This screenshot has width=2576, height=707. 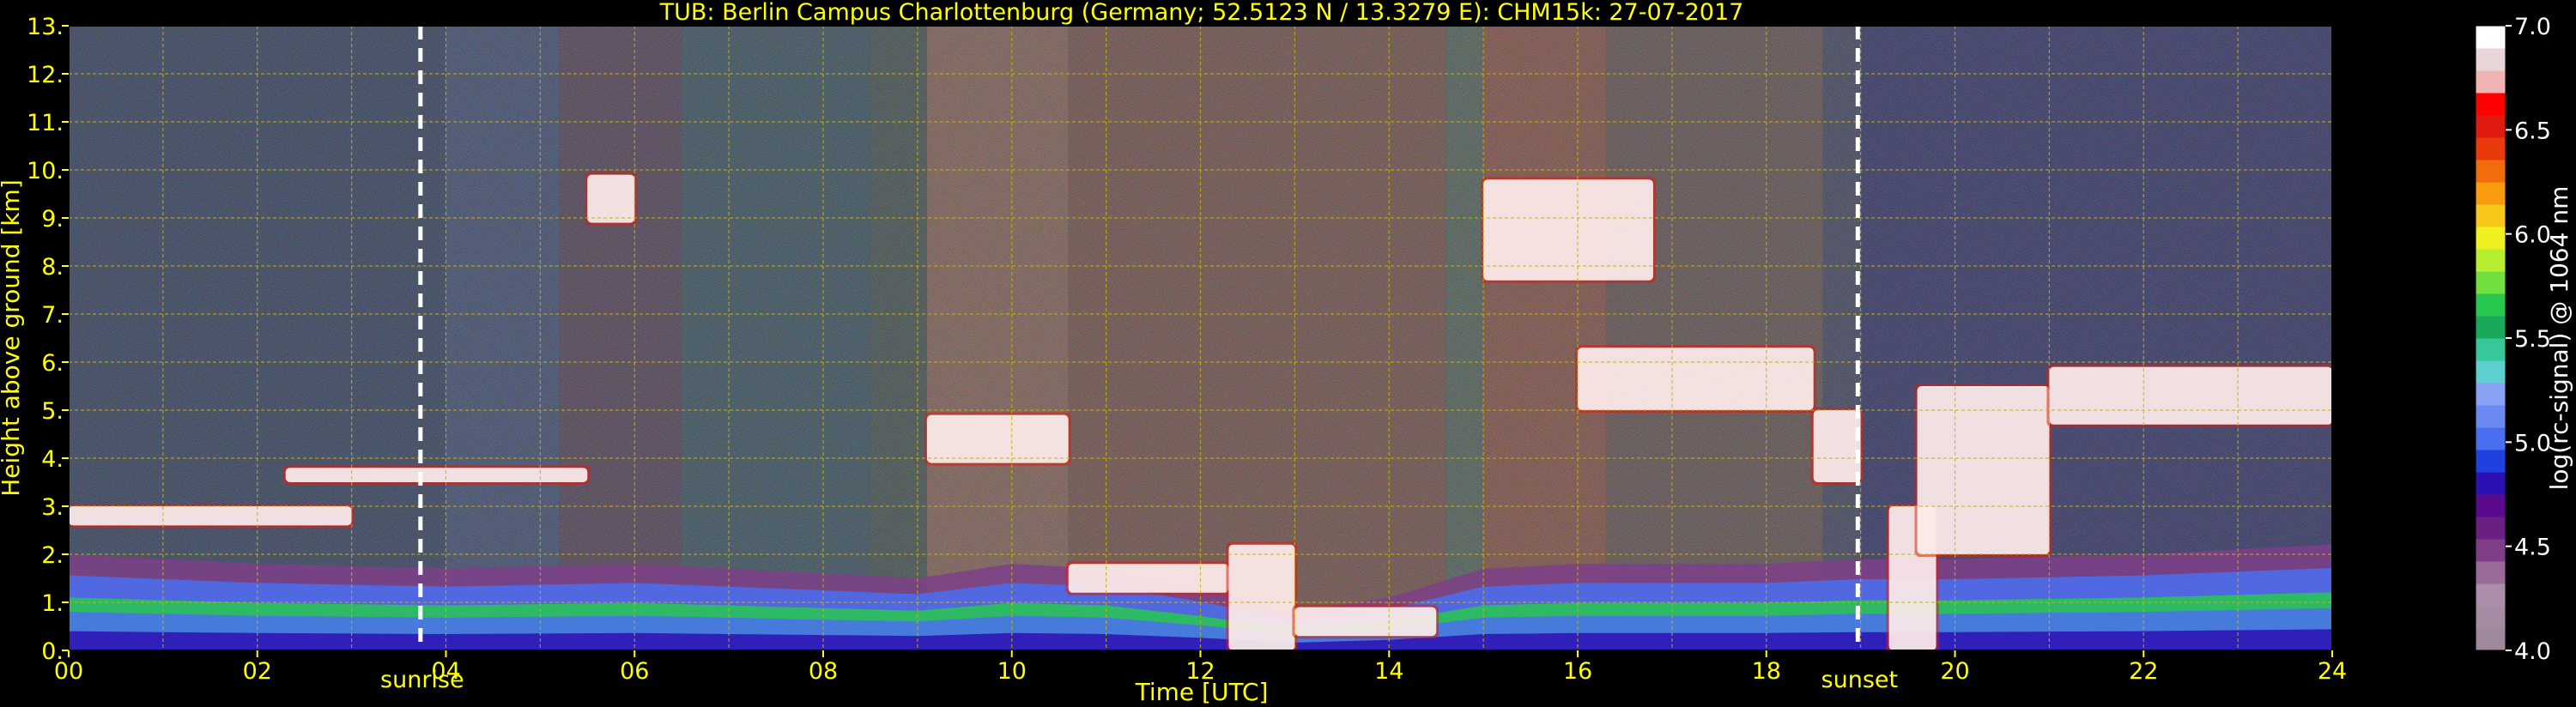 I want to click on x-tick-label: 14, so click(x=1388, y=671).